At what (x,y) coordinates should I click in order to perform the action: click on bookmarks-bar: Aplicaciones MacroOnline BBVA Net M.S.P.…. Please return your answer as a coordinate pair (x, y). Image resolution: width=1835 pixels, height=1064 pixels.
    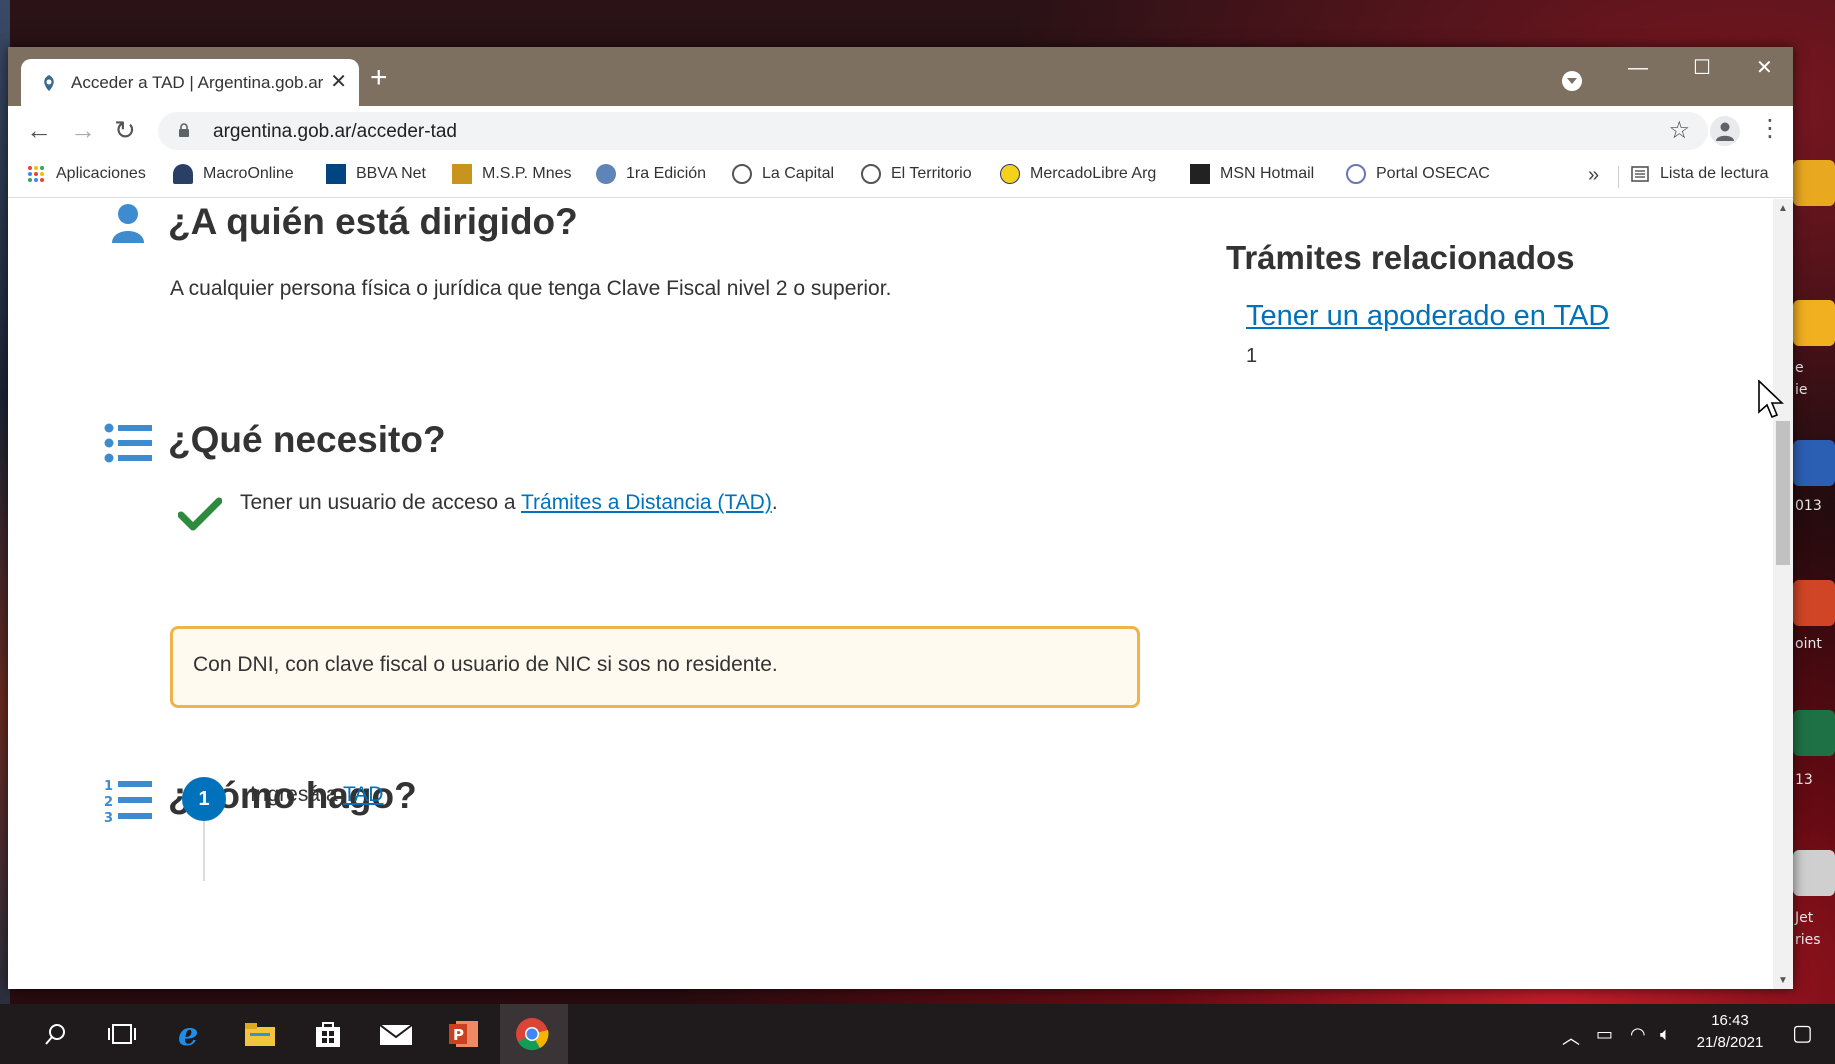
    Looking at the image, I should click on (900, 177).